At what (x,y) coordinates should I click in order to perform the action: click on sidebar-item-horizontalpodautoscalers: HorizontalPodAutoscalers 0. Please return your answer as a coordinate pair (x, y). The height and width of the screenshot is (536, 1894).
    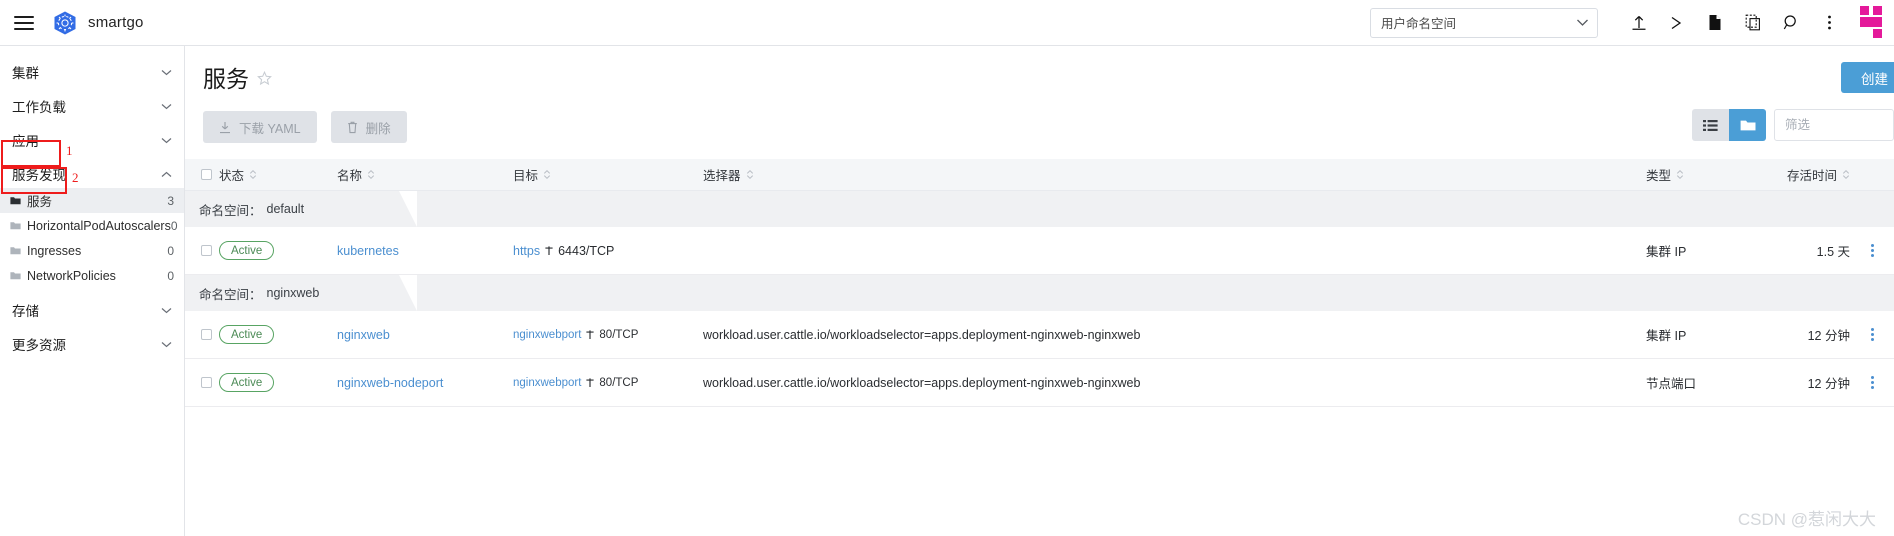
    Looking at the image, I should click on (92, 225).